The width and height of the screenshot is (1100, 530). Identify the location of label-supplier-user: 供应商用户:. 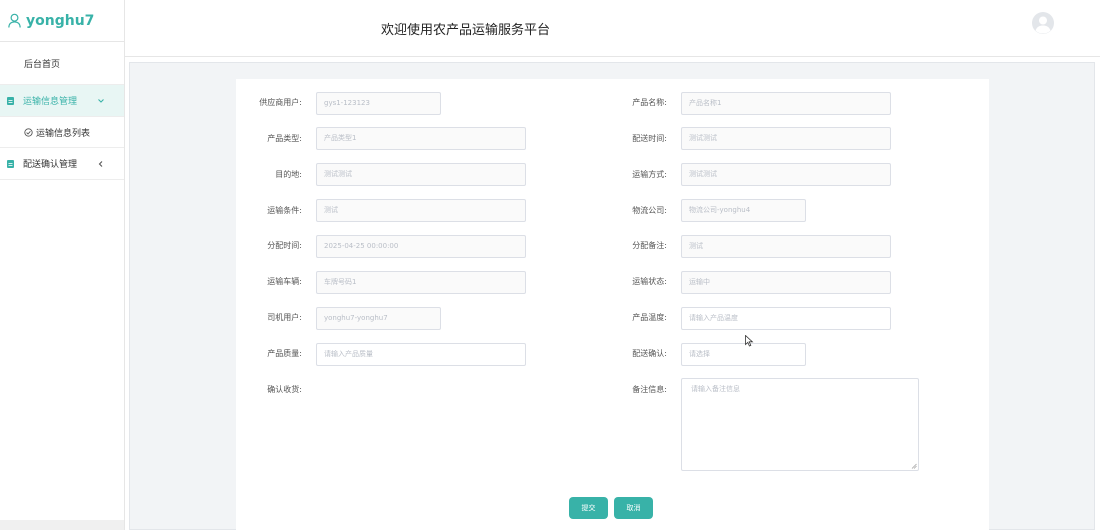
(280, 102).